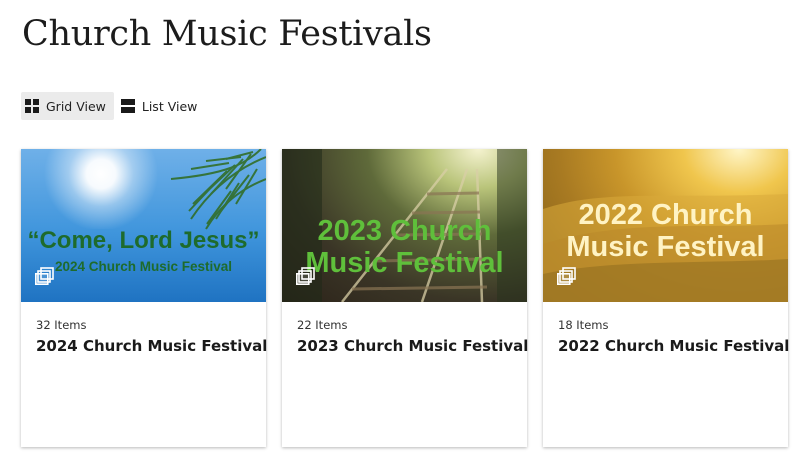 Image resolution: width=800 pixels, height=460 pixels. I want to click on page-title: Church Music Festivals, so click(227, 34).